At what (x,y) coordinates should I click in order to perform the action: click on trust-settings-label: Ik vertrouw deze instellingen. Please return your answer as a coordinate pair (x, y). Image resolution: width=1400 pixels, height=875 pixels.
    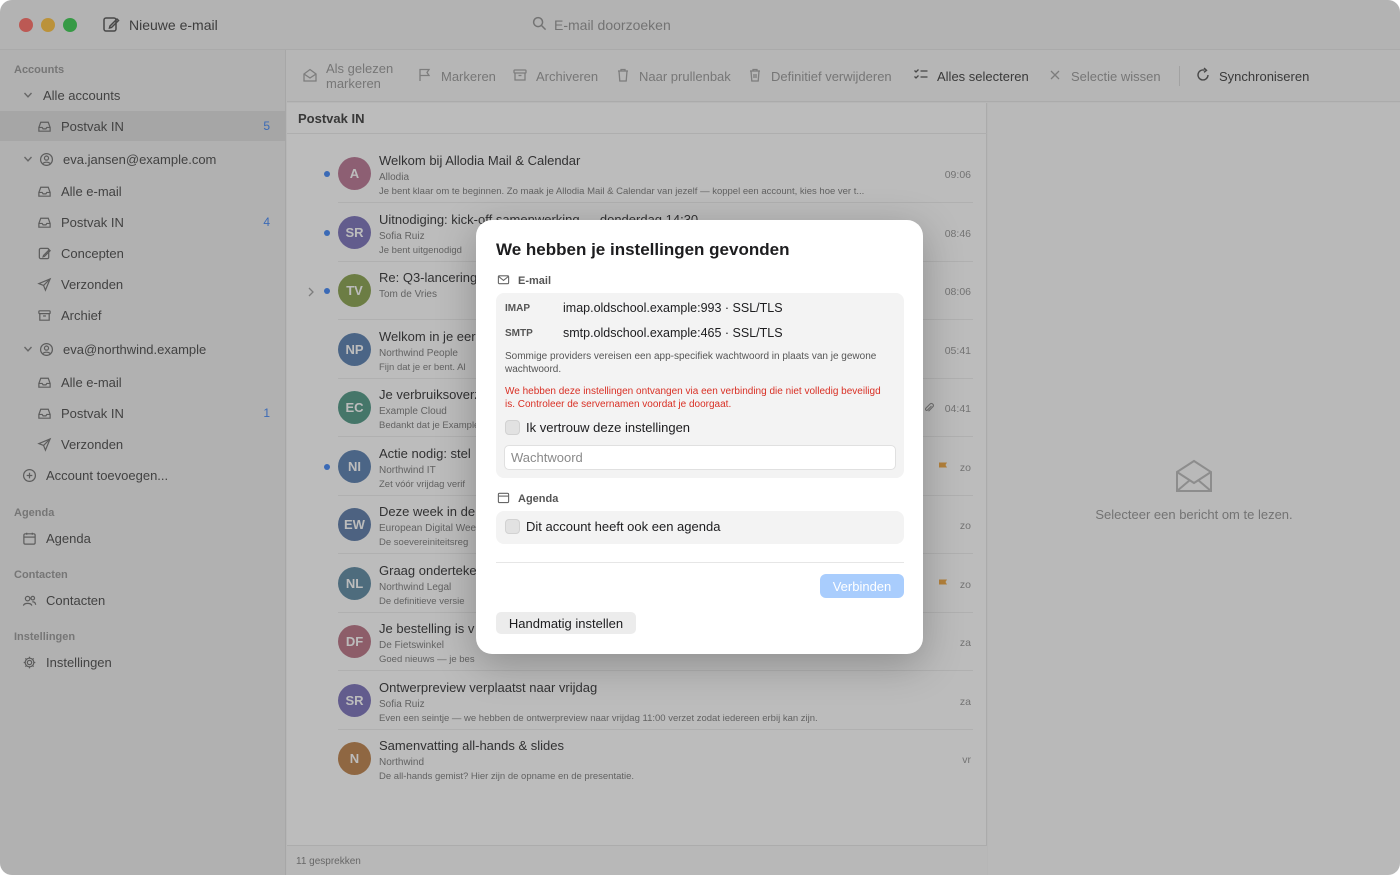
    Looking at the image, I should click on (608, 427).